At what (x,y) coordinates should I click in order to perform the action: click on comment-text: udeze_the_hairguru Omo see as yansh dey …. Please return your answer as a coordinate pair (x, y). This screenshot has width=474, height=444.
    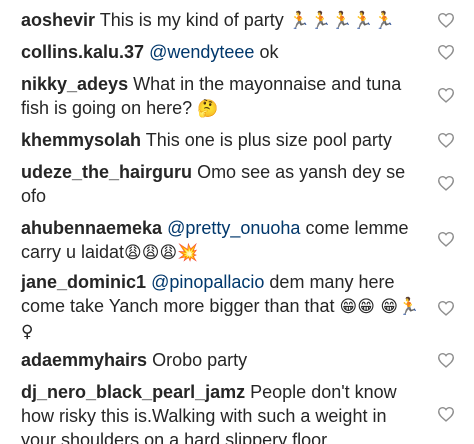
    Looking at the image, I should click on (217, 184).